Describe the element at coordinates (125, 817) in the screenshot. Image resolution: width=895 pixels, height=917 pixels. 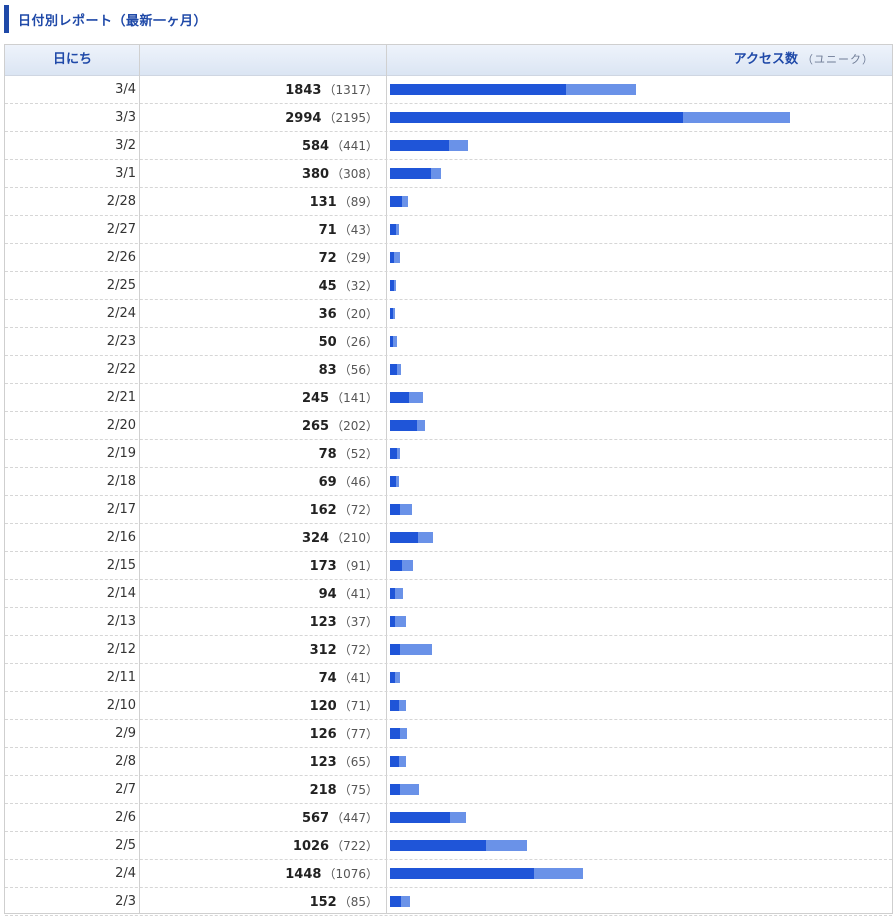
I see `row-date: 2/6` at that location.